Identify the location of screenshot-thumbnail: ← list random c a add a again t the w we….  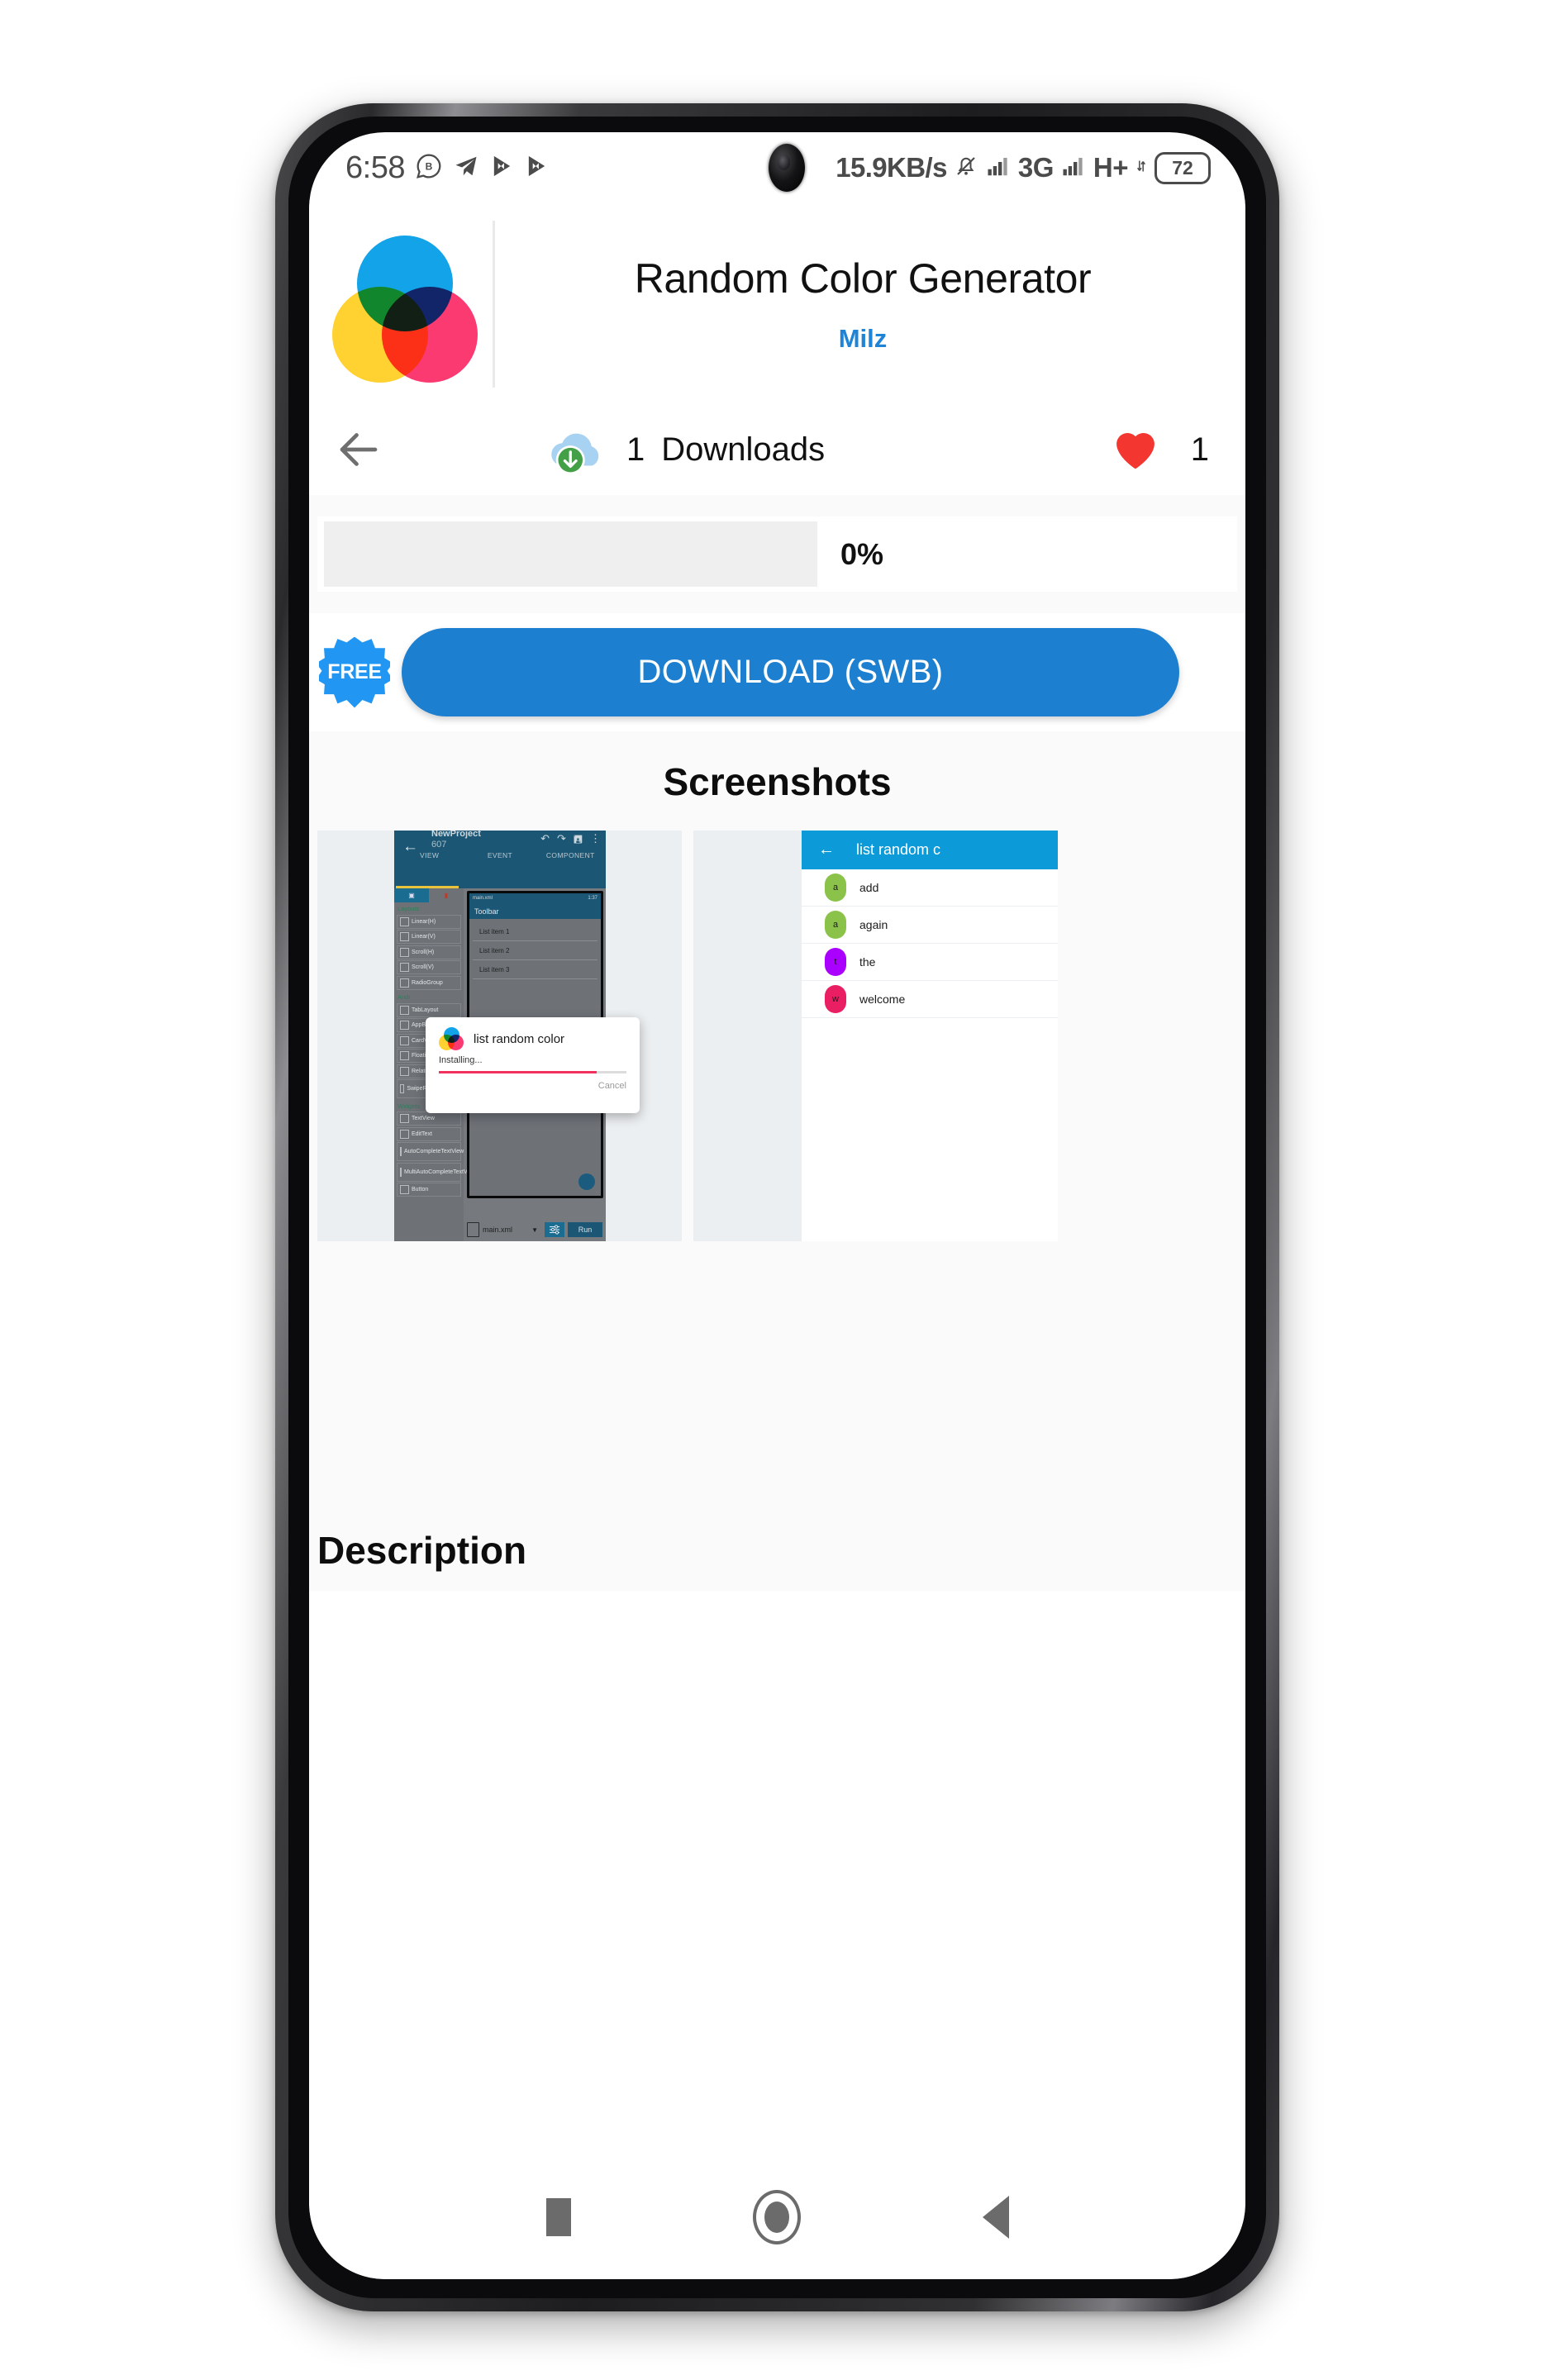
(875, 1036).